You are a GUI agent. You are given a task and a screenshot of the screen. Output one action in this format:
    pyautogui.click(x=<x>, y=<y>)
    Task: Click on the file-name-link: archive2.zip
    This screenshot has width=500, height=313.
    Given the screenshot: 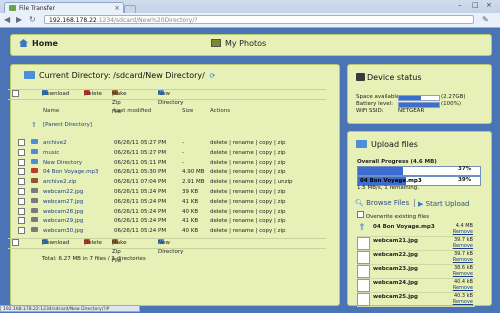 What is the action you would take?
    pyautogui.click(x=59, y=182)
    